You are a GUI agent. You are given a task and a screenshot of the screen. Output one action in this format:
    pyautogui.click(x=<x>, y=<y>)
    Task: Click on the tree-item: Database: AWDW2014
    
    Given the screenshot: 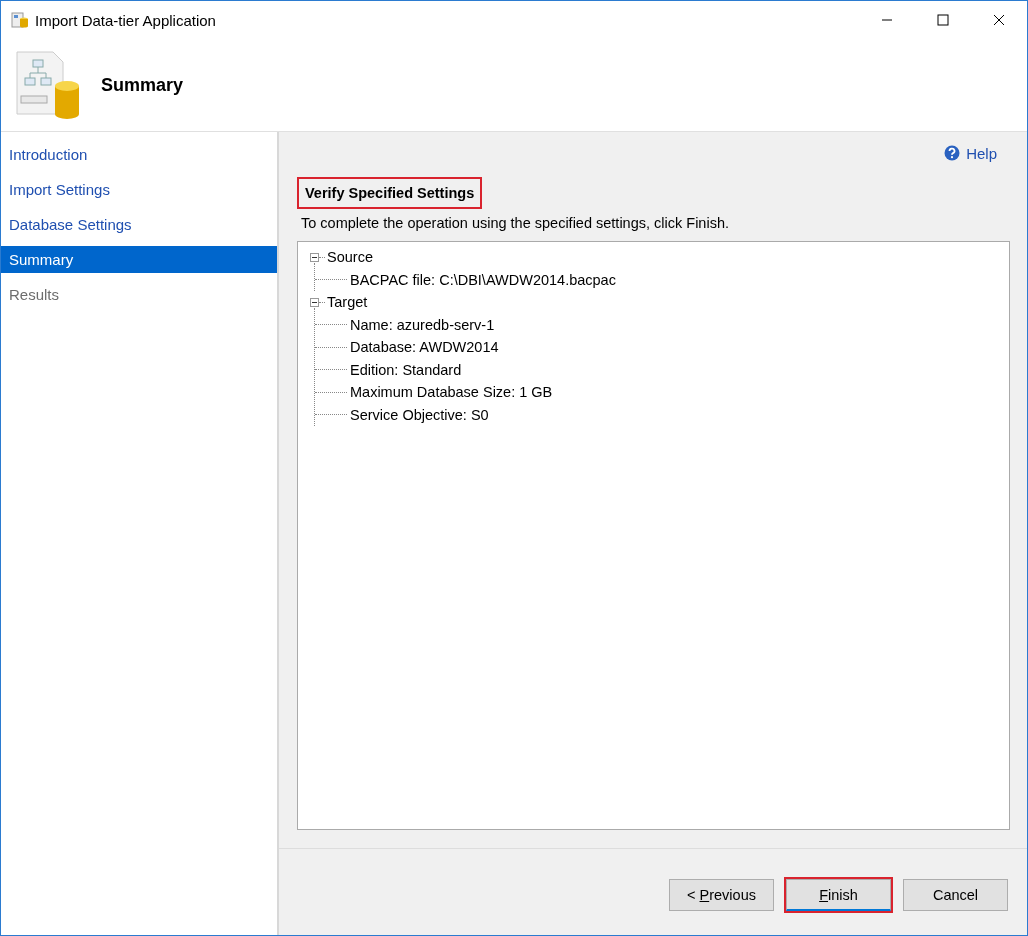 What is the action you would take?
    pyautogui.click(x=424, y=347)
    